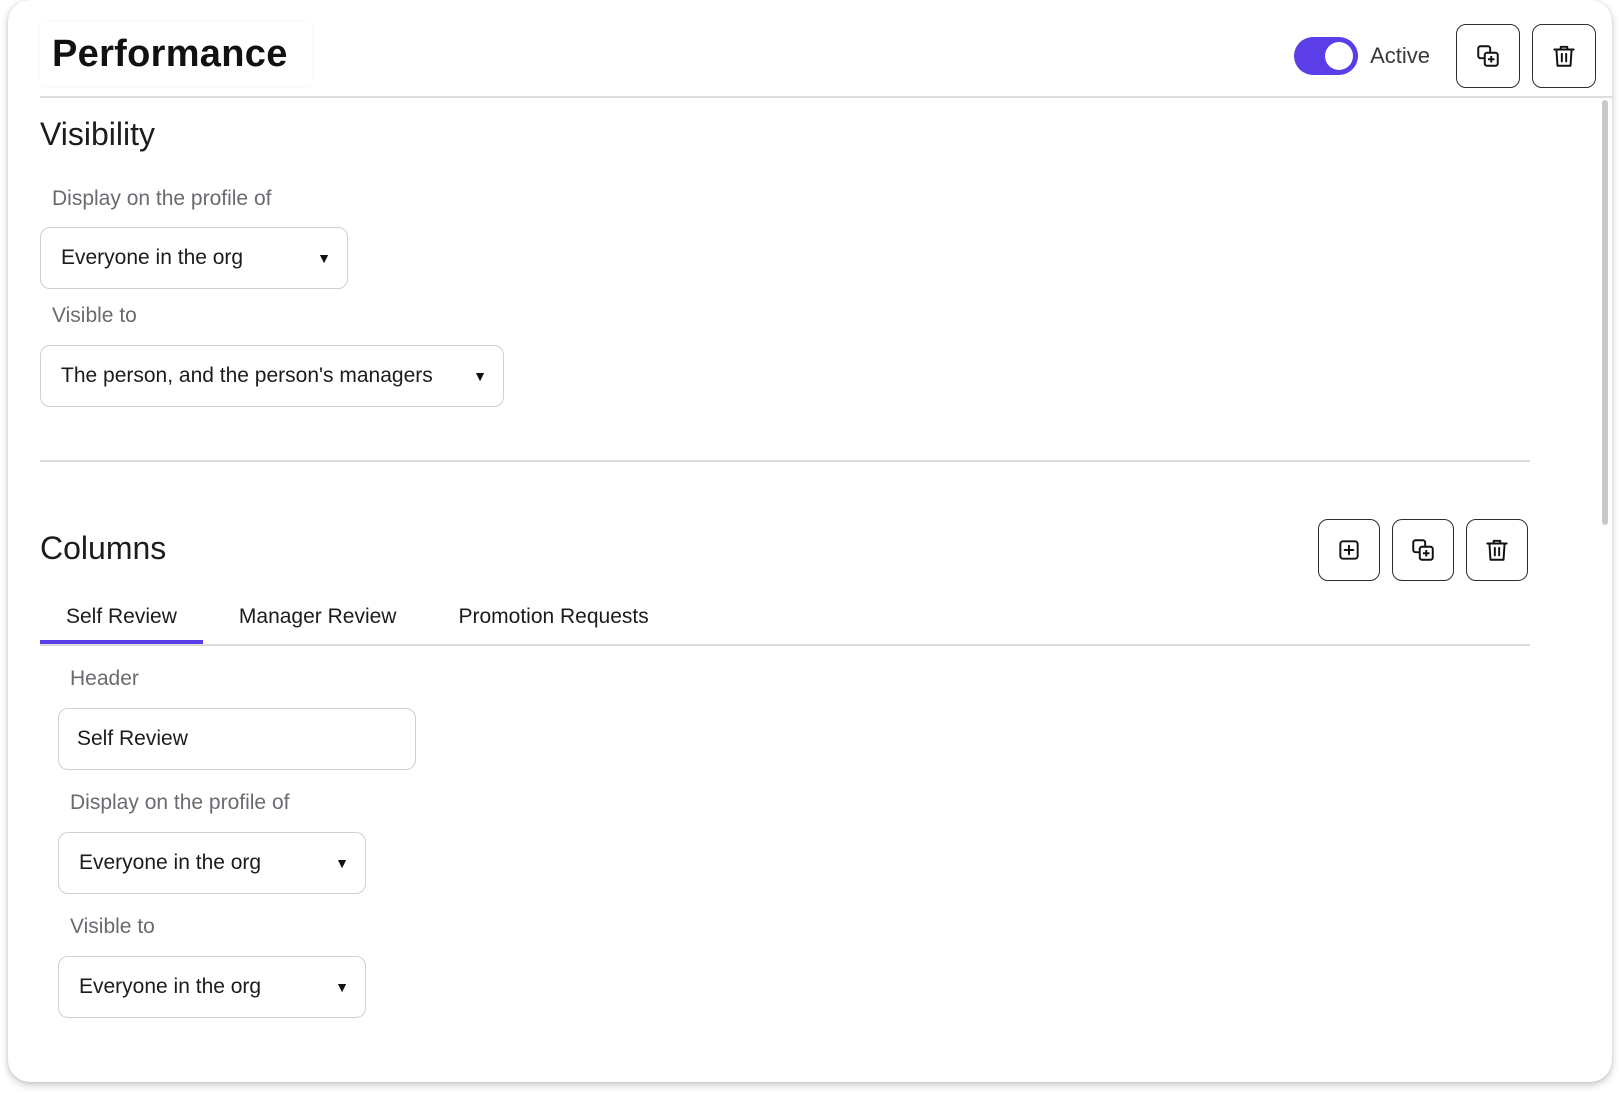  What do you see at coordinates (170, 53) in the screenshot?
I see `page-title: Performance` at bounding box center [170, 53].